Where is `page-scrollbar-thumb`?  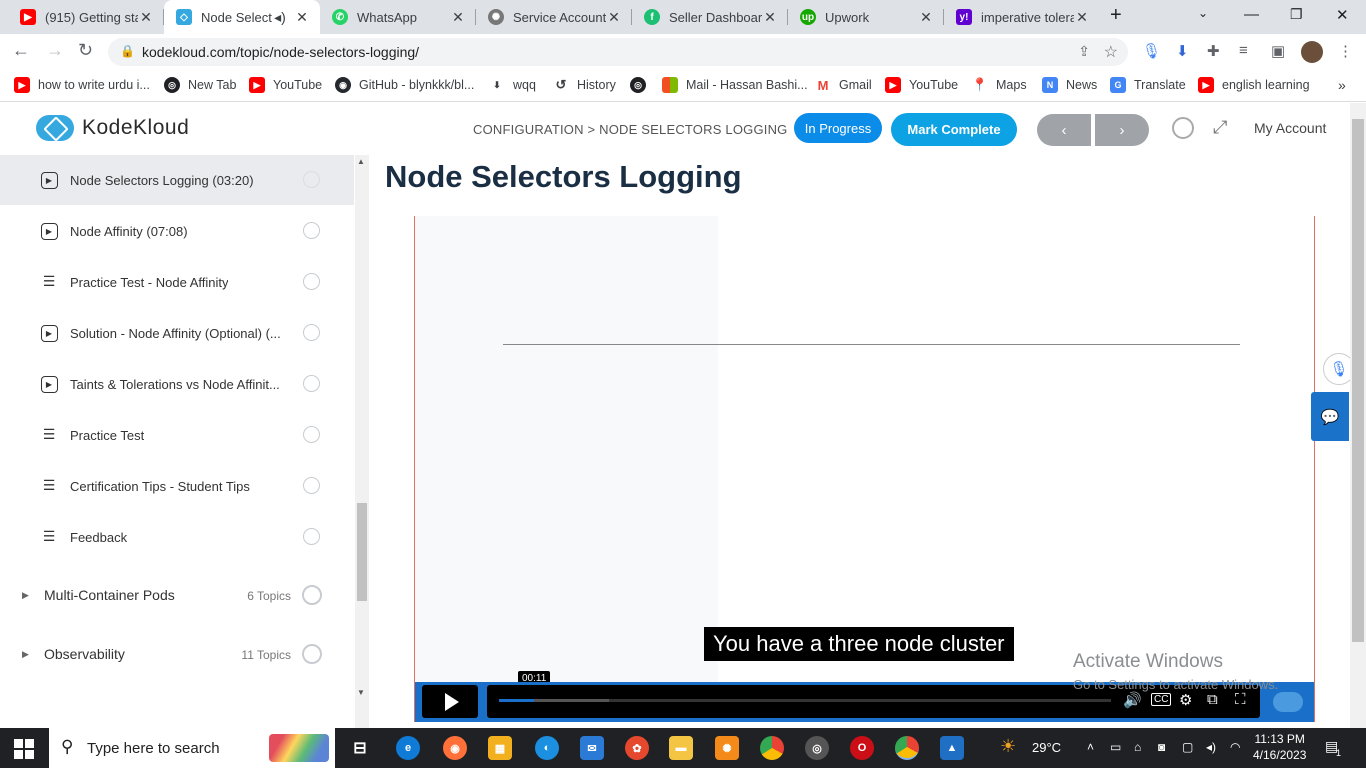
page-scrollbar-thumb is located at coordinates (1358, 380).